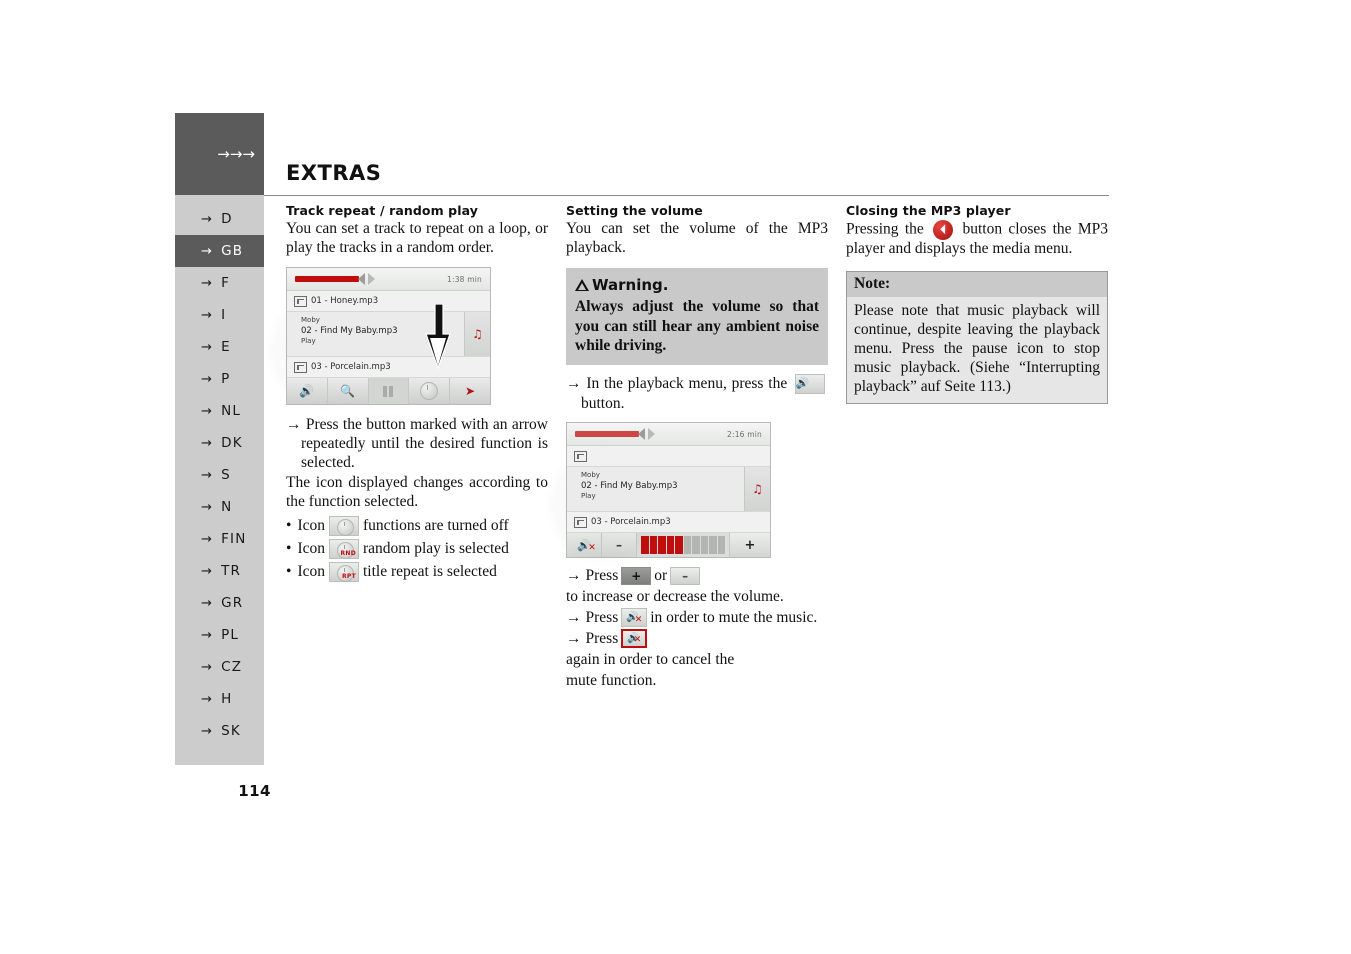 The image size is (1351, 954). I want to click on callout-arrow-icon, so click(438, 337).